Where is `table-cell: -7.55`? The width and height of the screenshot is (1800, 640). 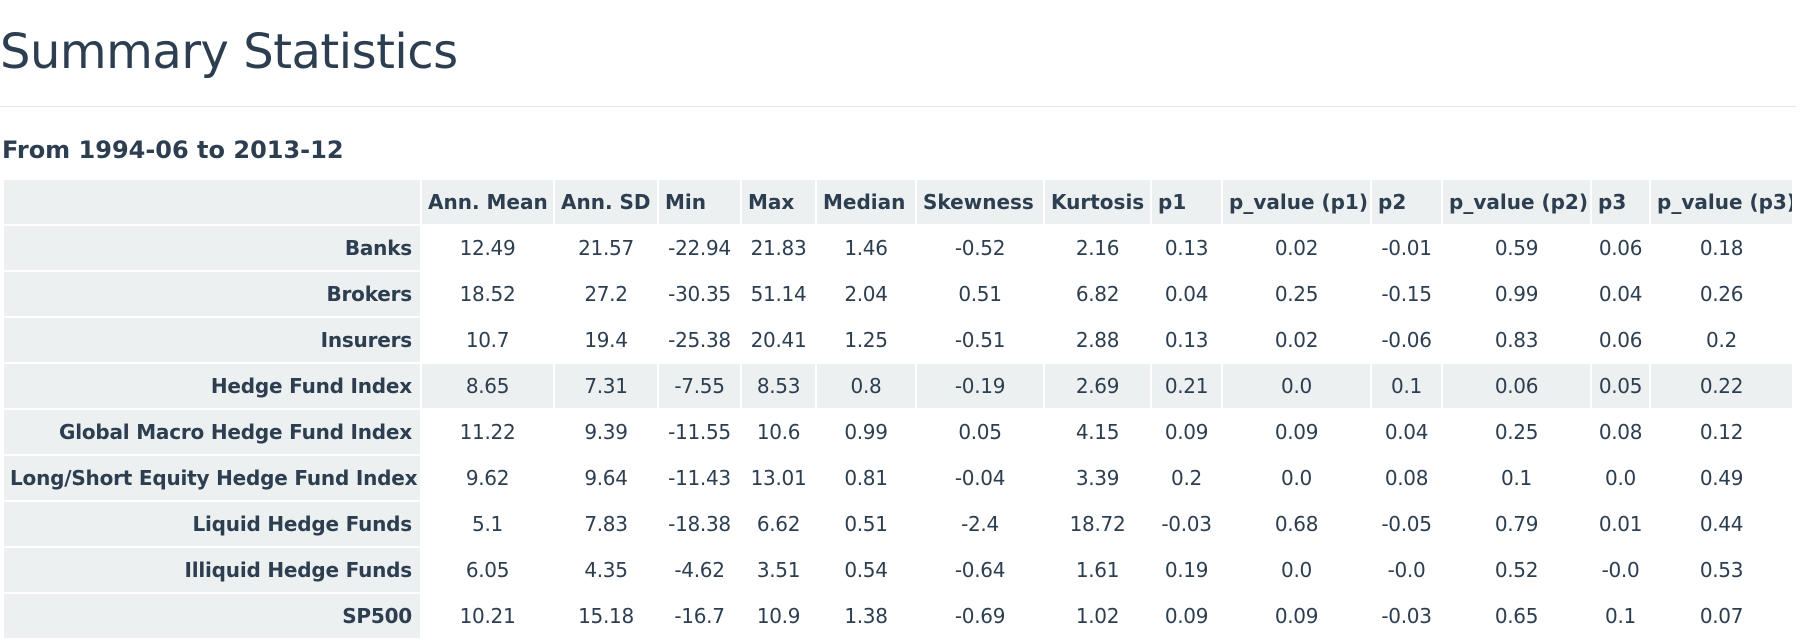 table-cell: -7.55 is located at coordinates (699, 386).